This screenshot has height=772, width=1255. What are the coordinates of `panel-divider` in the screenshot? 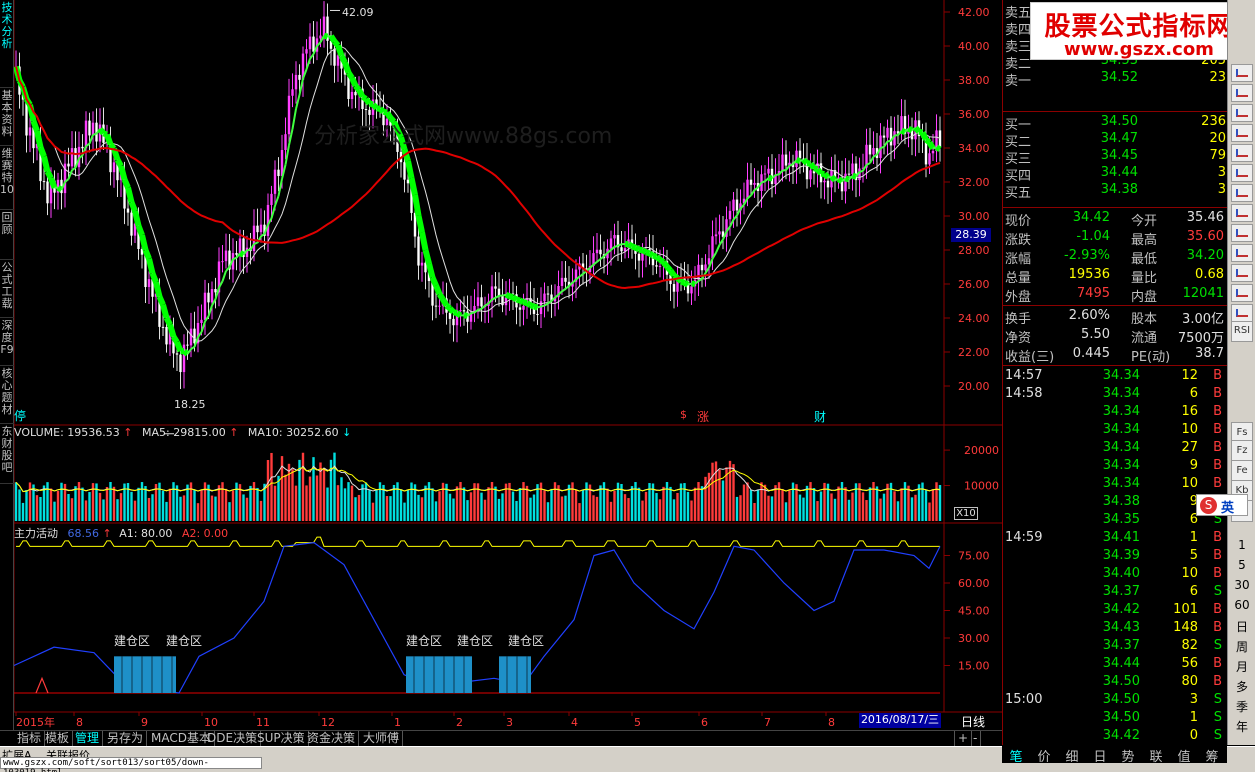 It's located at (1115, 365).